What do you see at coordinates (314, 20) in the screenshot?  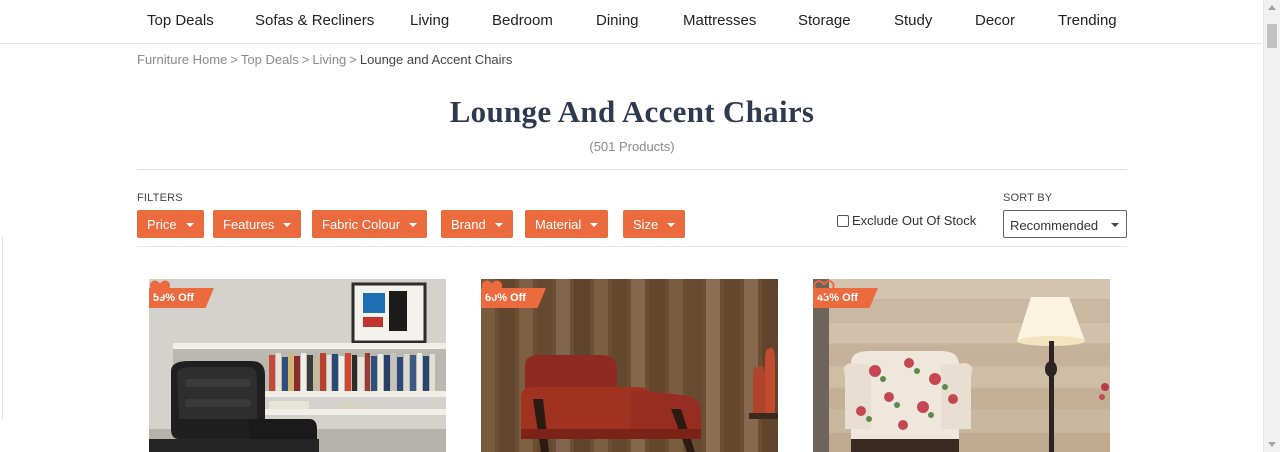 I see `nav-item-sofas-recliners: Sofas & Recliners` at bounding box center [314, 20].